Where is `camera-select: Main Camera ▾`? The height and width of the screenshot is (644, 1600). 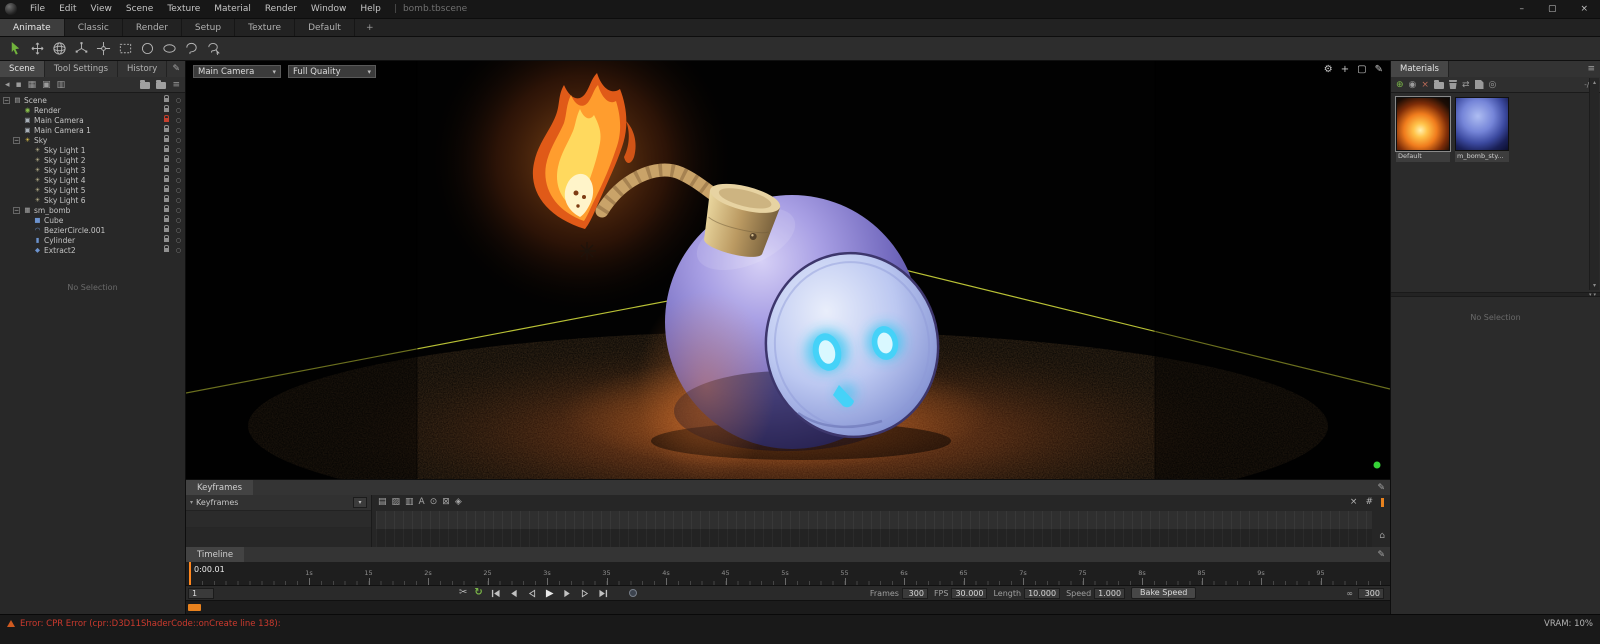
camera-select: Main Camera ▾ is located at coordinates (237, 71).